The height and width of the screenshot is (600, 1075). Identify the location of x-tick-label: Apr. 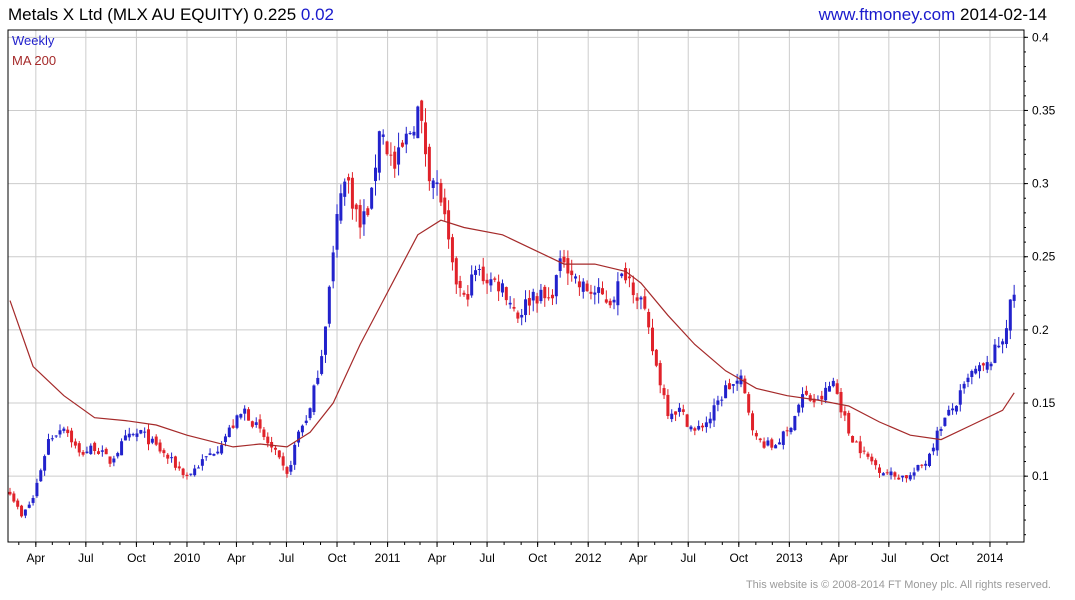
(838, 558).